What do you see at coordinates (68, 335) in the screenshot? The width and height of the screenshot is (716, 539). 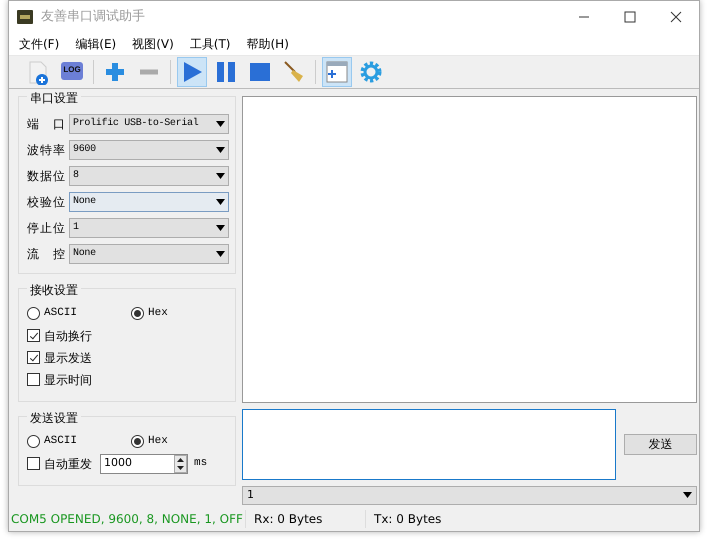 I see `checkbox-label: 自动换行` at bounding box center [68, 335].